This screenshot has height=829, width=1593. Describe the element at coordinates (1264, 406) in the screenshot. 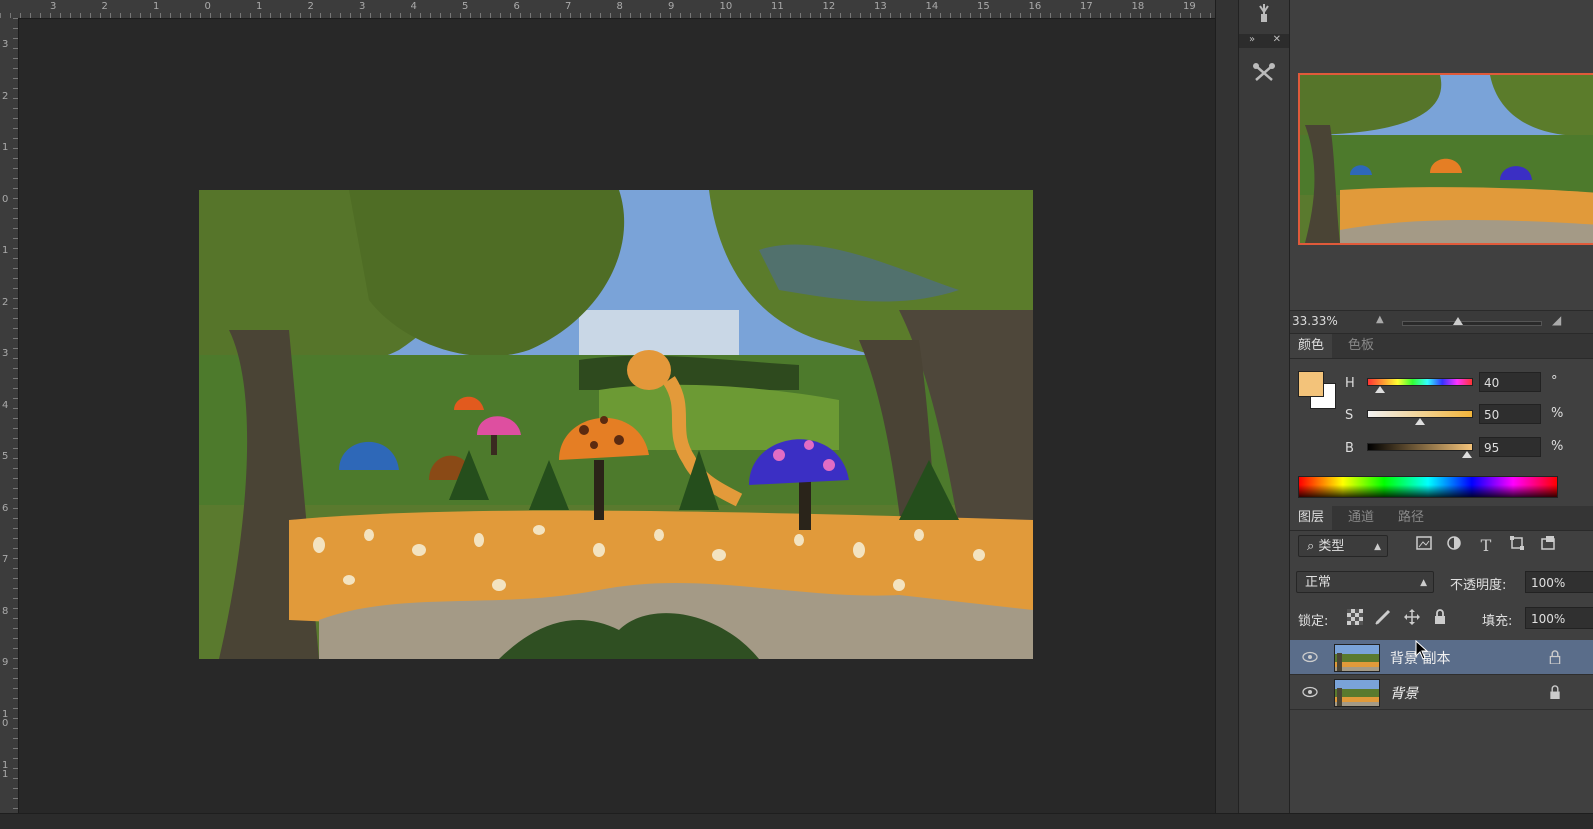

I see `collapsed-panel-strip: » ✕` at that location.